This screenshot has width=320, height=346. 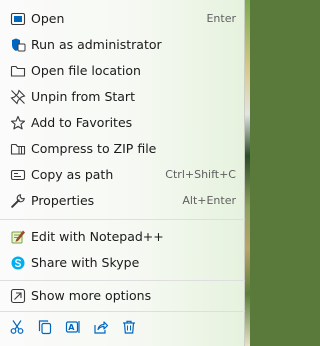 I want to click on notepad-plus-icon, so click(x=18, y=237).